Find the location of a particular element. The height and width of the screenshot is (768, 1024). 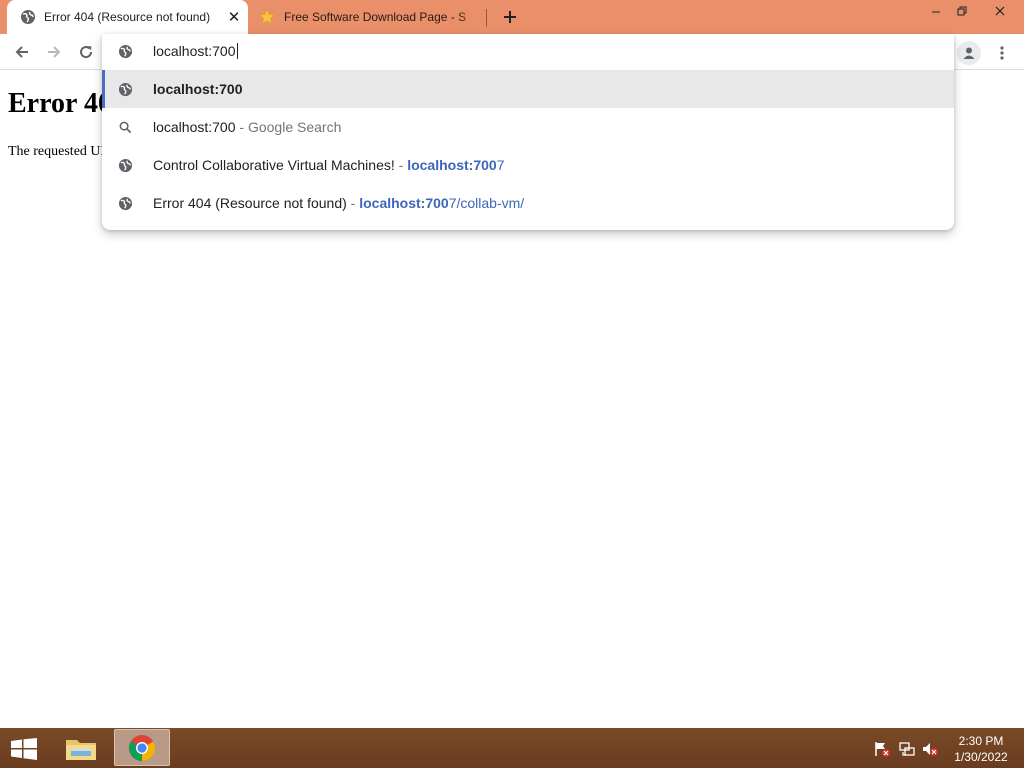

start-button is located at coordinates (24, 749).